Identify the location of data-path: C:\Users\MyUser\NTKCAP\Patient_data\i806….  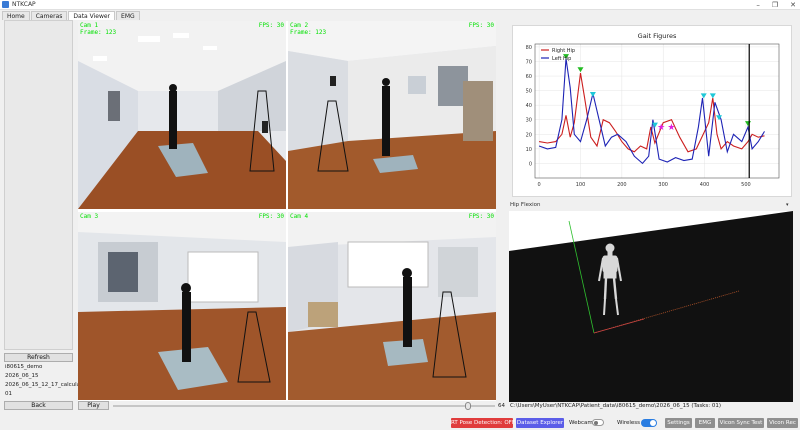
(615, 406).